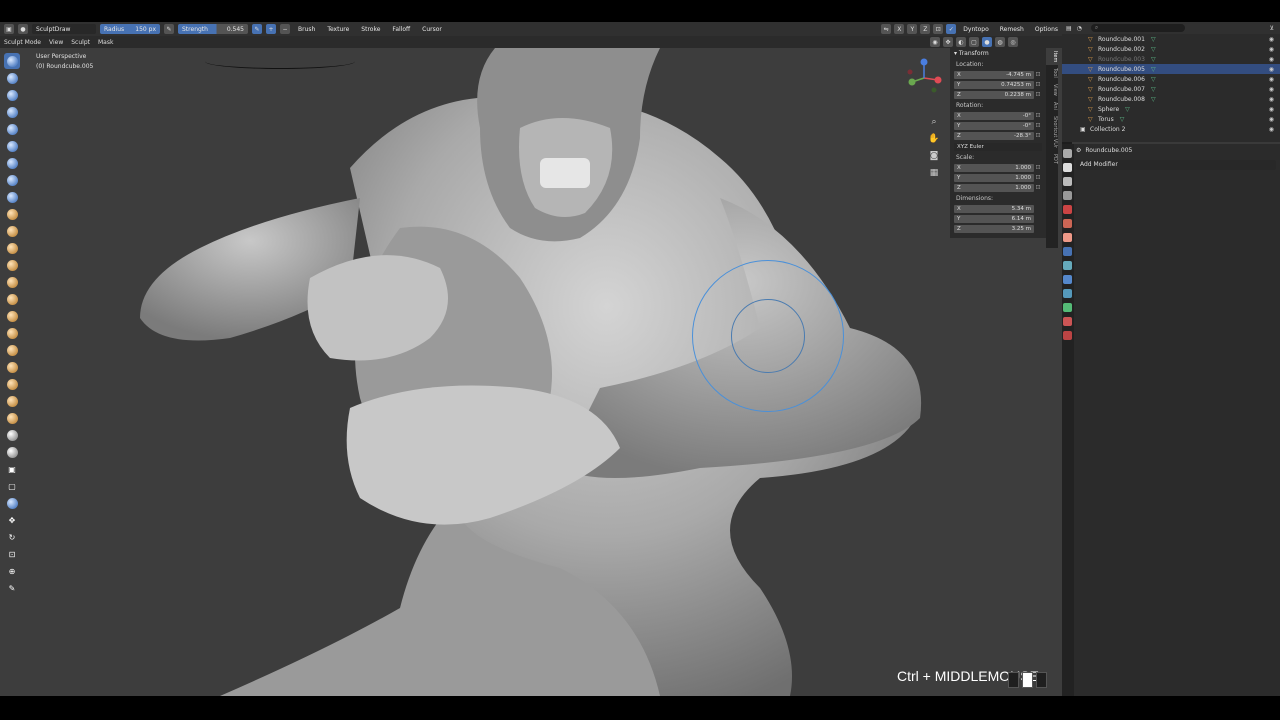 This screenshot has height=720, width=1280. Describe the element at coordinates (12, 129) in the screenshot. I see `clay-thumb-tool` at that location.